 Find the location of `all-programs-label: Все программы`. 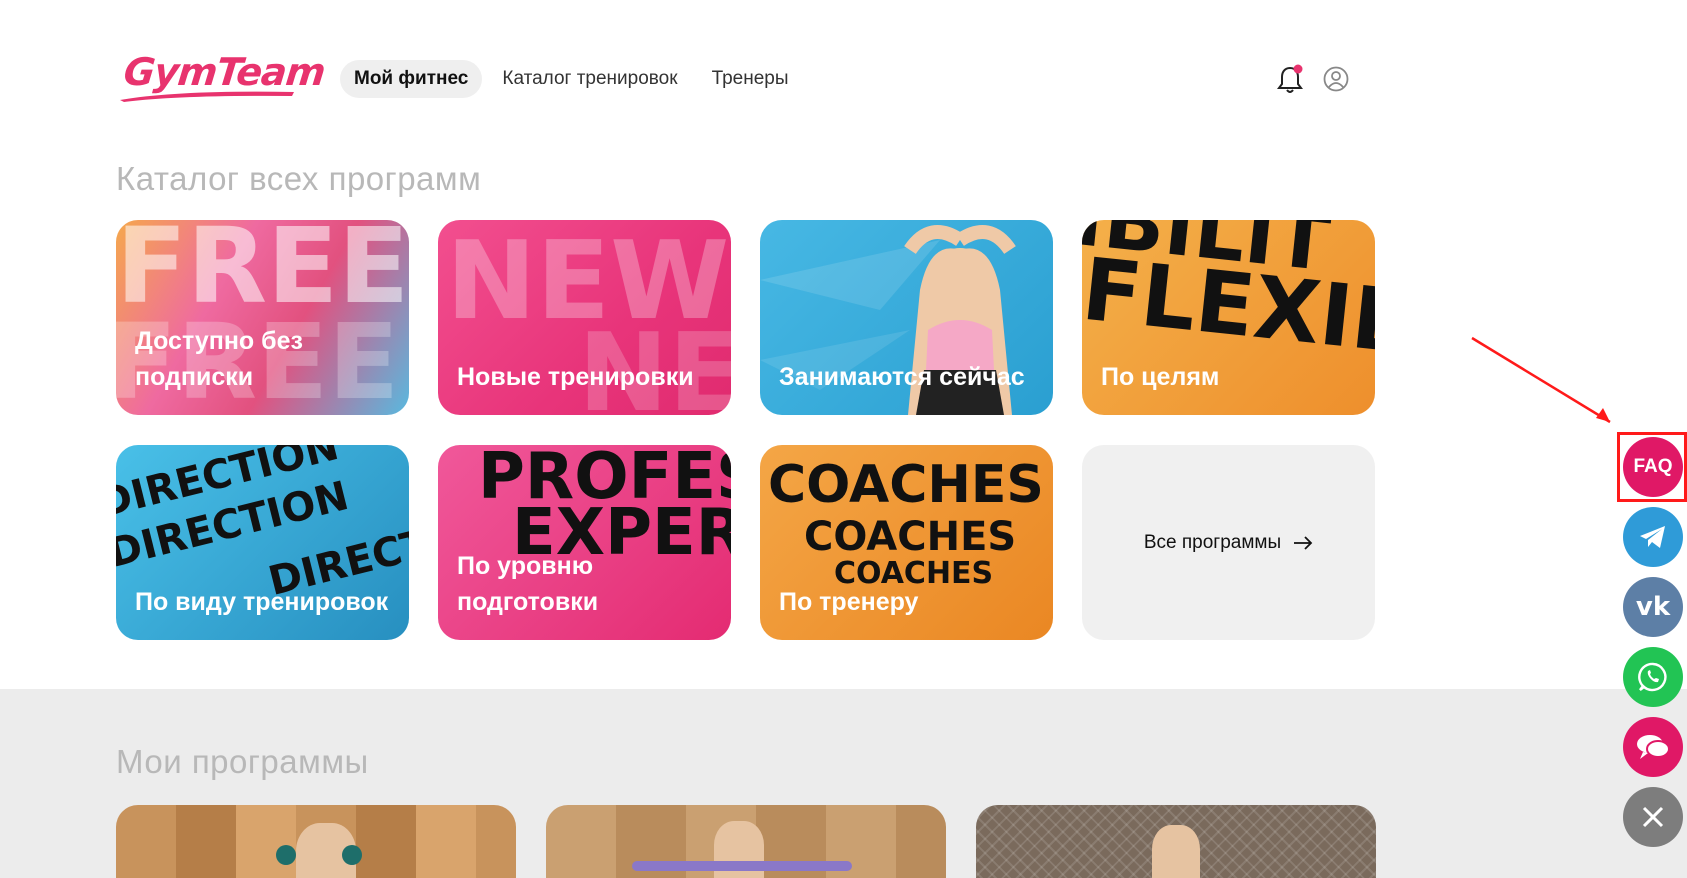

all-programs-label: Все программы is located at coordinates (1212, 542).